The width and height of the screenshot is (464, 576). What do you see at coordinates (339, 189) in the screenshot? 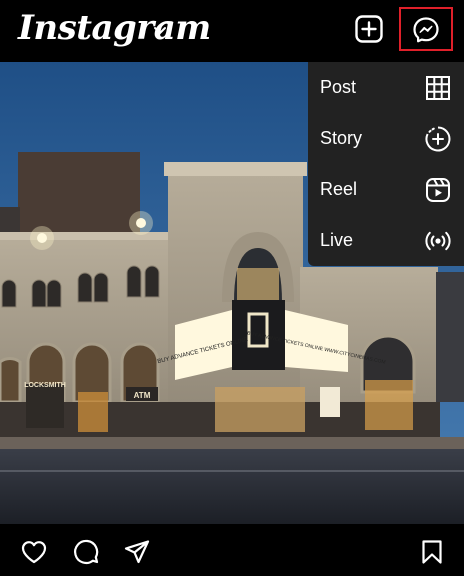
I see `menu-item-label: Reel` at bounding box center [339, 189].